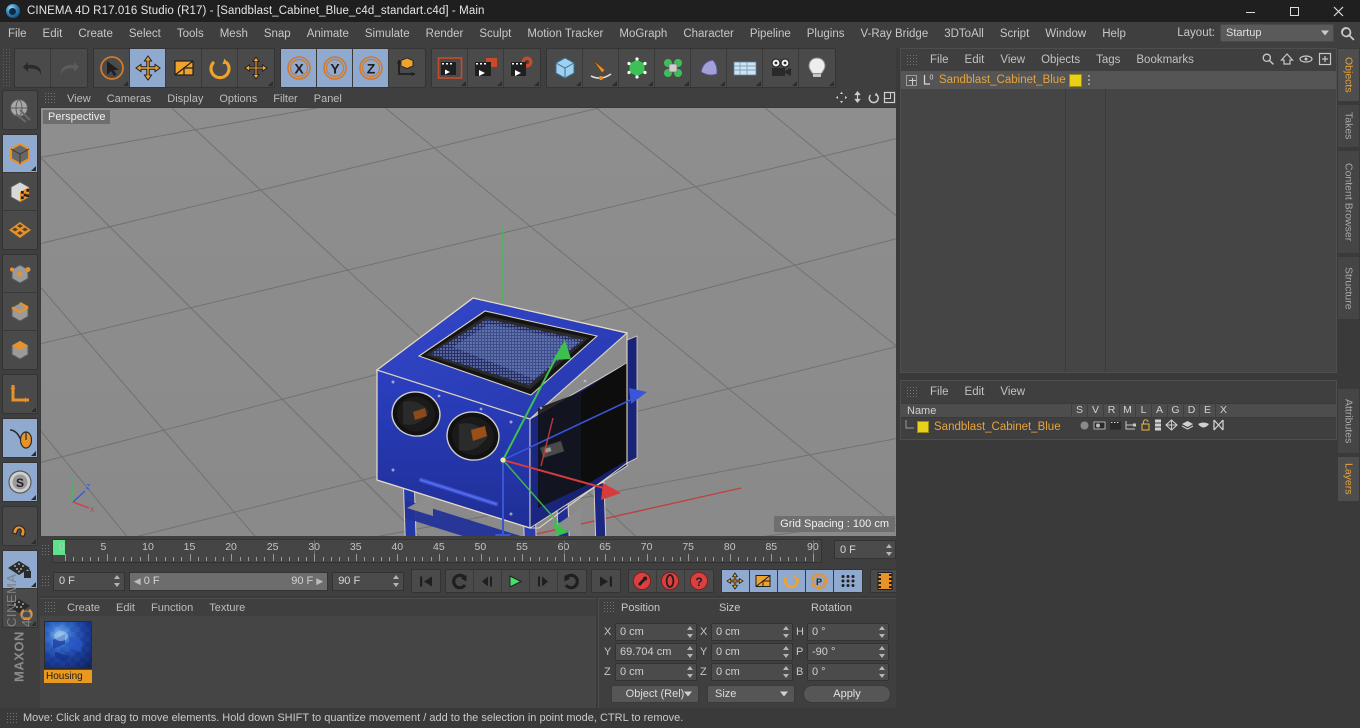 This screenshot has height=728, width=1360. What do you see at coordinates (1171, 427) in the screenshot?
I see `layer-generator-icon` at bounding box center [1171, 427].